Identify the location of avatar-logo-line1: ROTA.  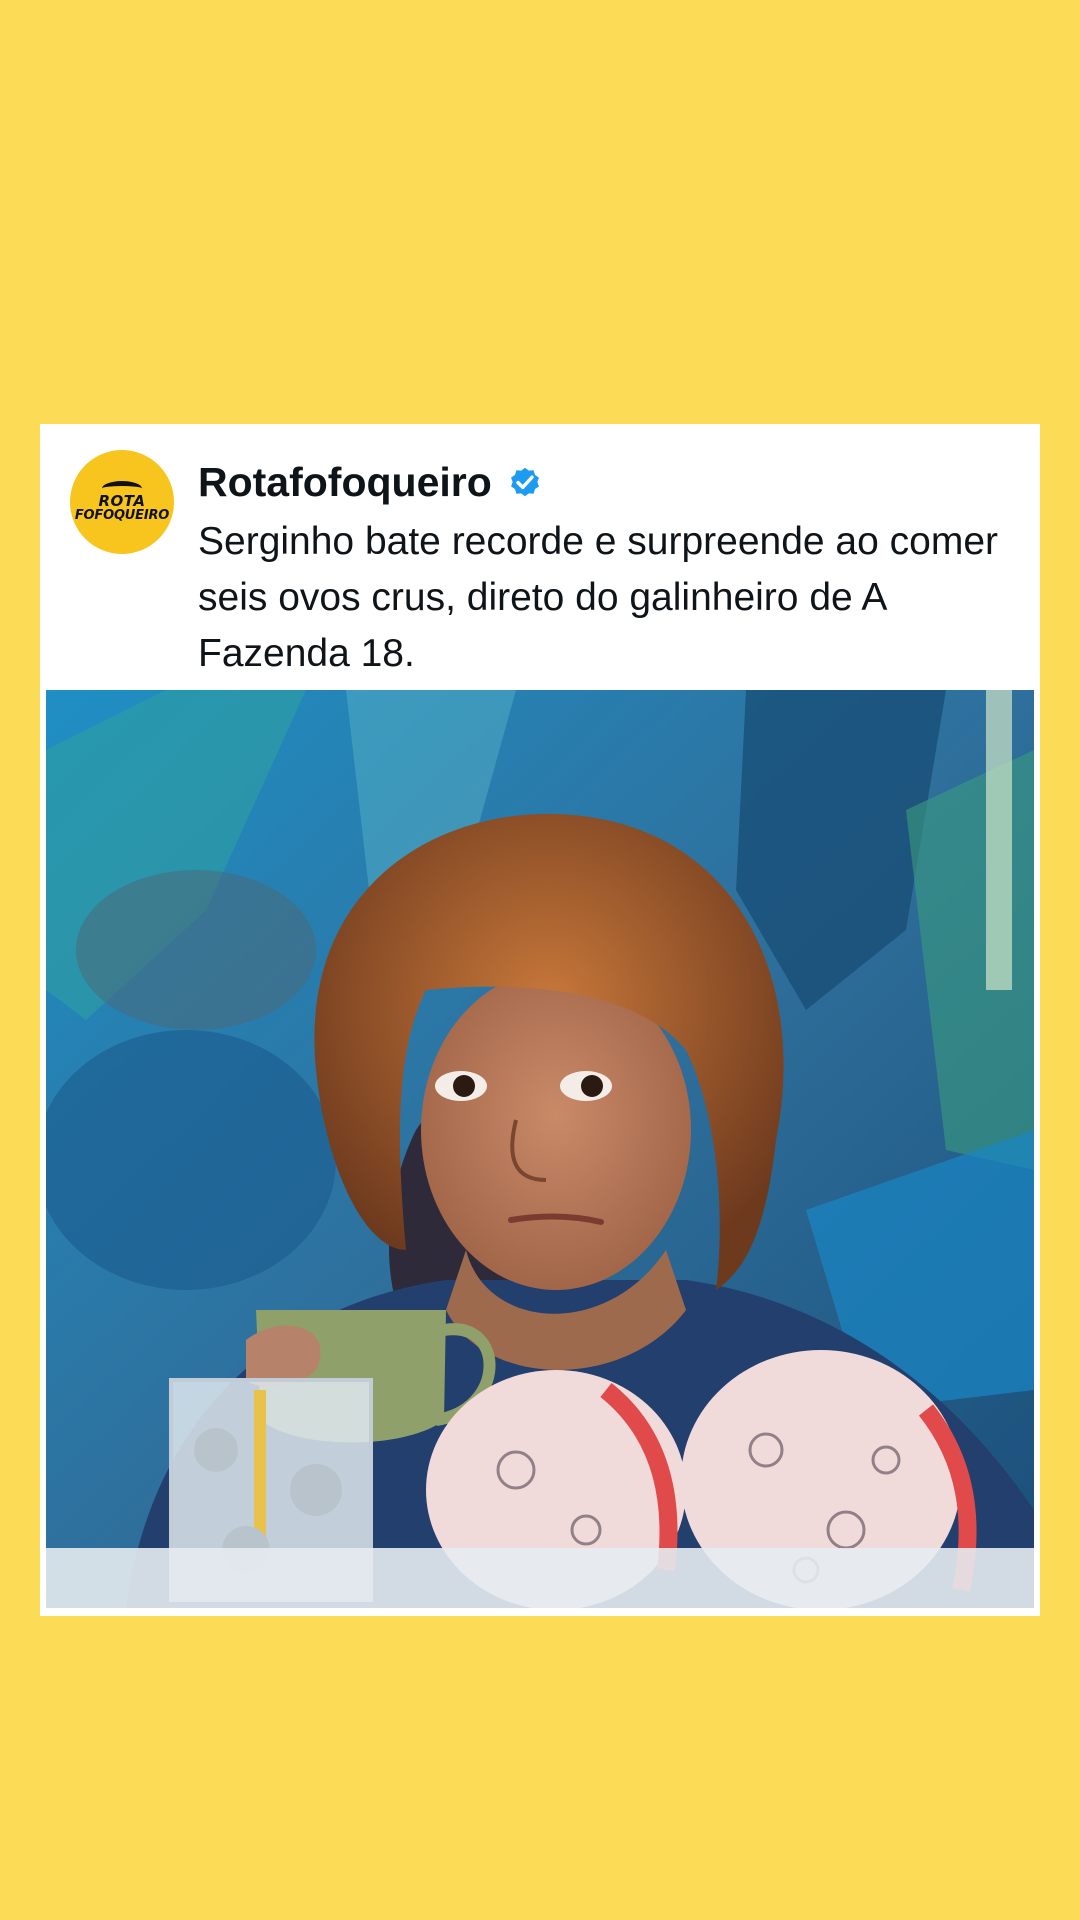
(122, 501).